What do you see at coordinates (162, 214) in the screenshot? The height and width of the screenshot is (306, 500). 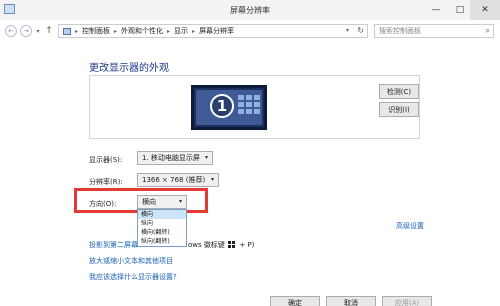 I see `orientation-option-landscape: 横向` at bounding box center [162, 214].